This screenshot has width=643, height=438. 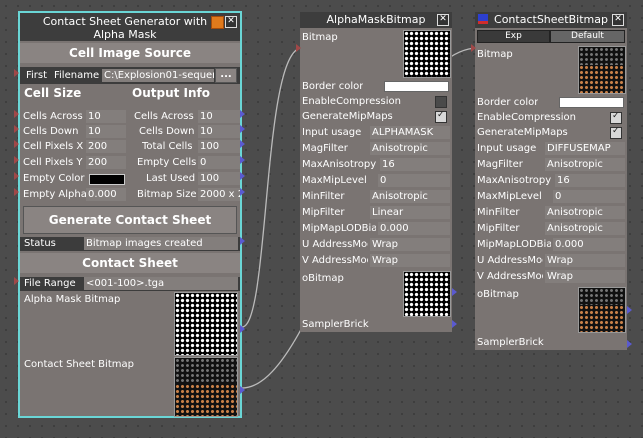 I want to click on csb-input-usage: DIFFUSEMAP, so click(x=585, y=148).